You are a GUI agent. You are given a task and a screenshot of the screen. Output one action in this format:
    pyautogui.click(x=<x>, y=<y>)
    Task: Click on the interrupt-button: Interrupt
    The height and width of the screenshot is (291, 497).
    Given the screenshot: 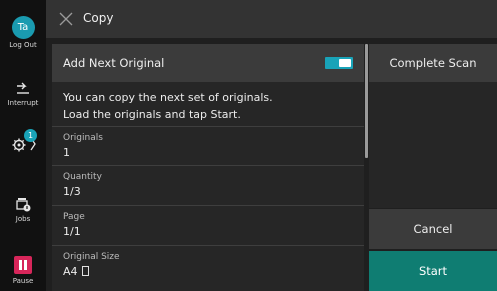 What is the action you would take?
    pyautogui.click(x=23, y=94)
    